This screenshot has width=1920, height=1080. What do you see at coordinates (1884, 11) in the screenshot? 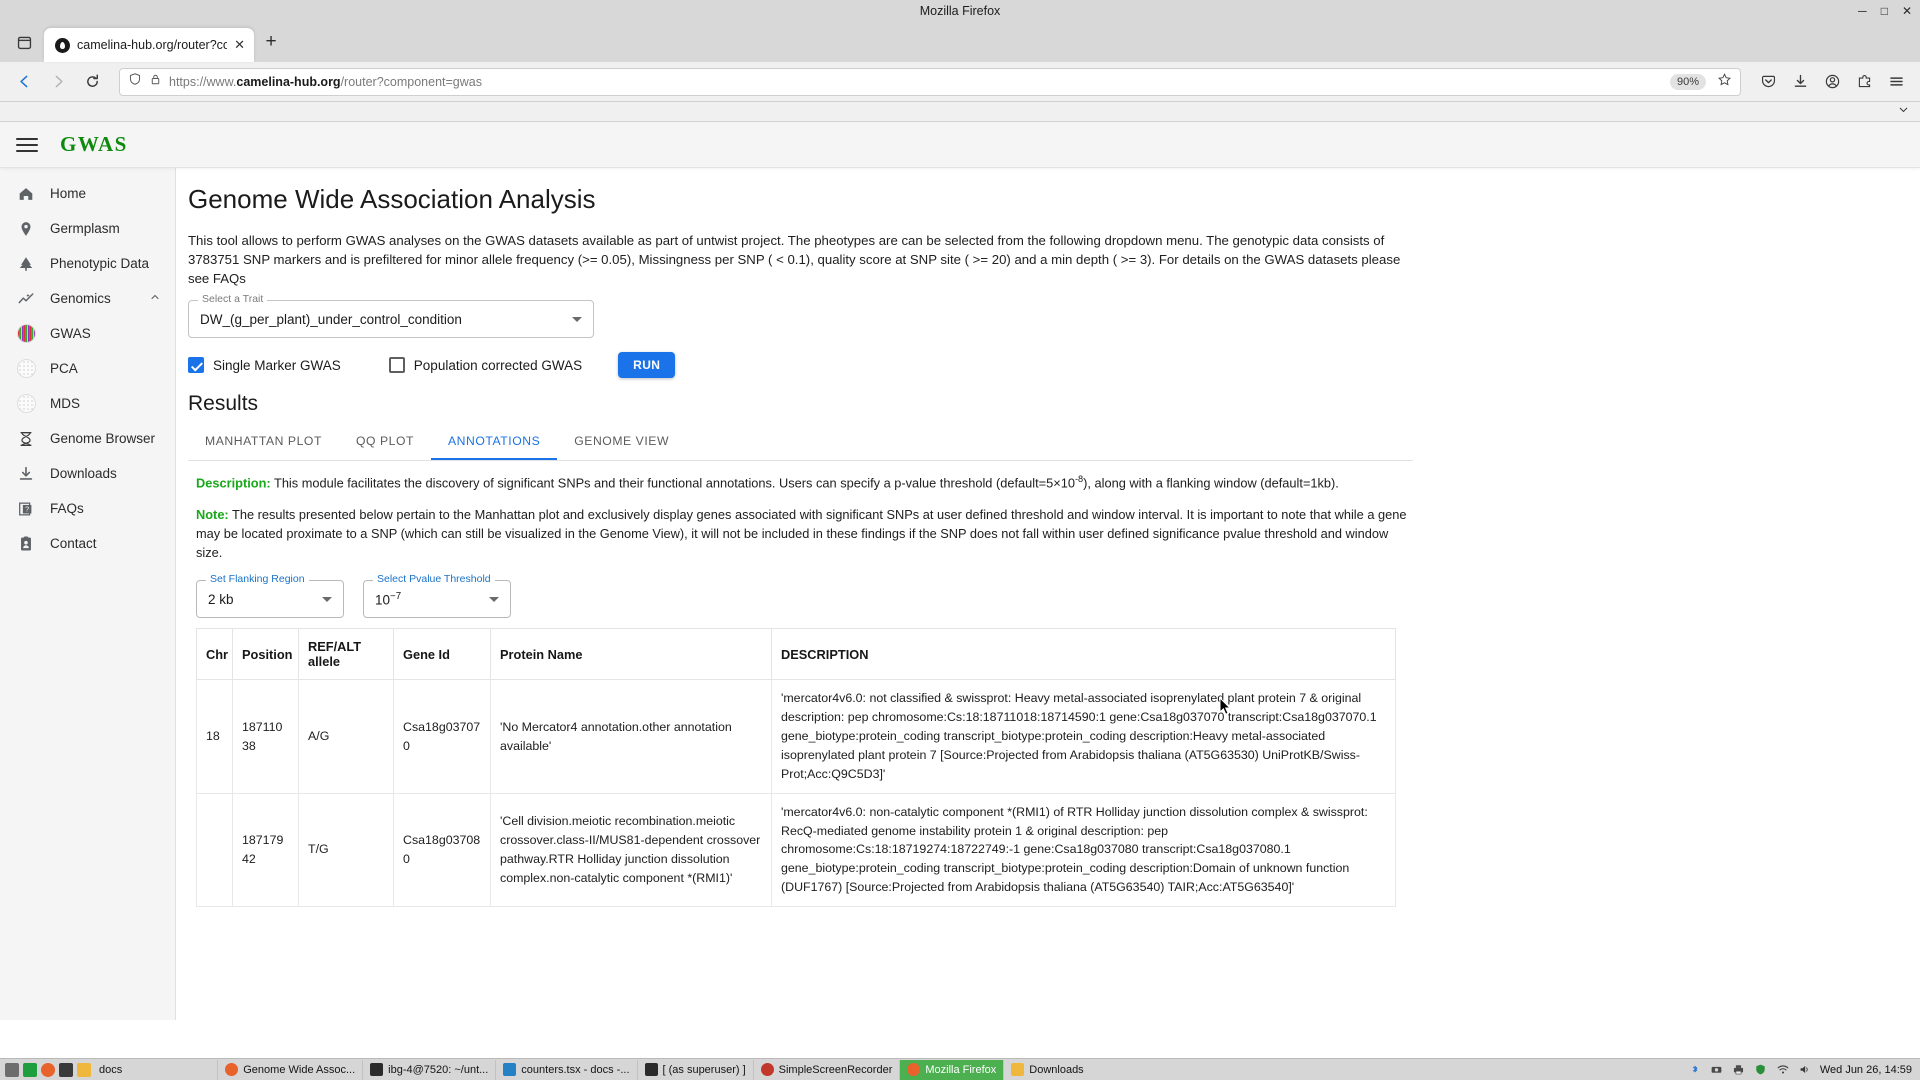
I see `maximize-button: □` at bounding box center [1884, 11].